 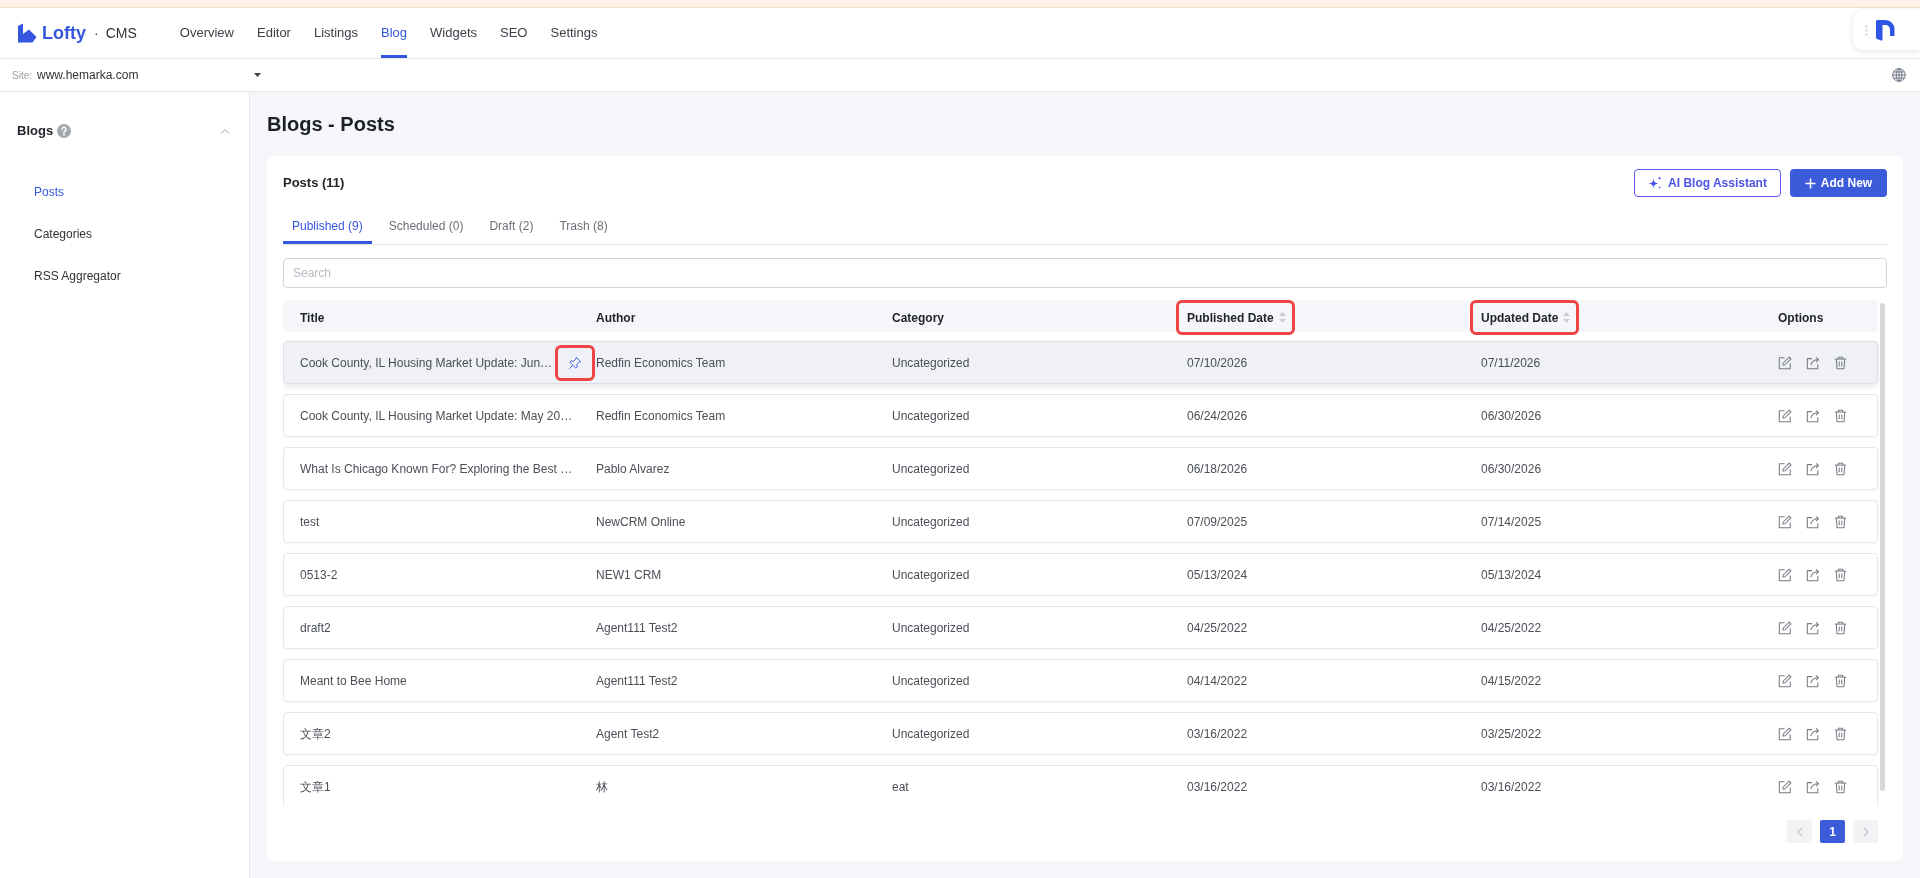 What do you see at coordinates (1511, 734) in the screenshot?
I see `updated-date: 03/25/2022` at bounding box center [1511, 734].